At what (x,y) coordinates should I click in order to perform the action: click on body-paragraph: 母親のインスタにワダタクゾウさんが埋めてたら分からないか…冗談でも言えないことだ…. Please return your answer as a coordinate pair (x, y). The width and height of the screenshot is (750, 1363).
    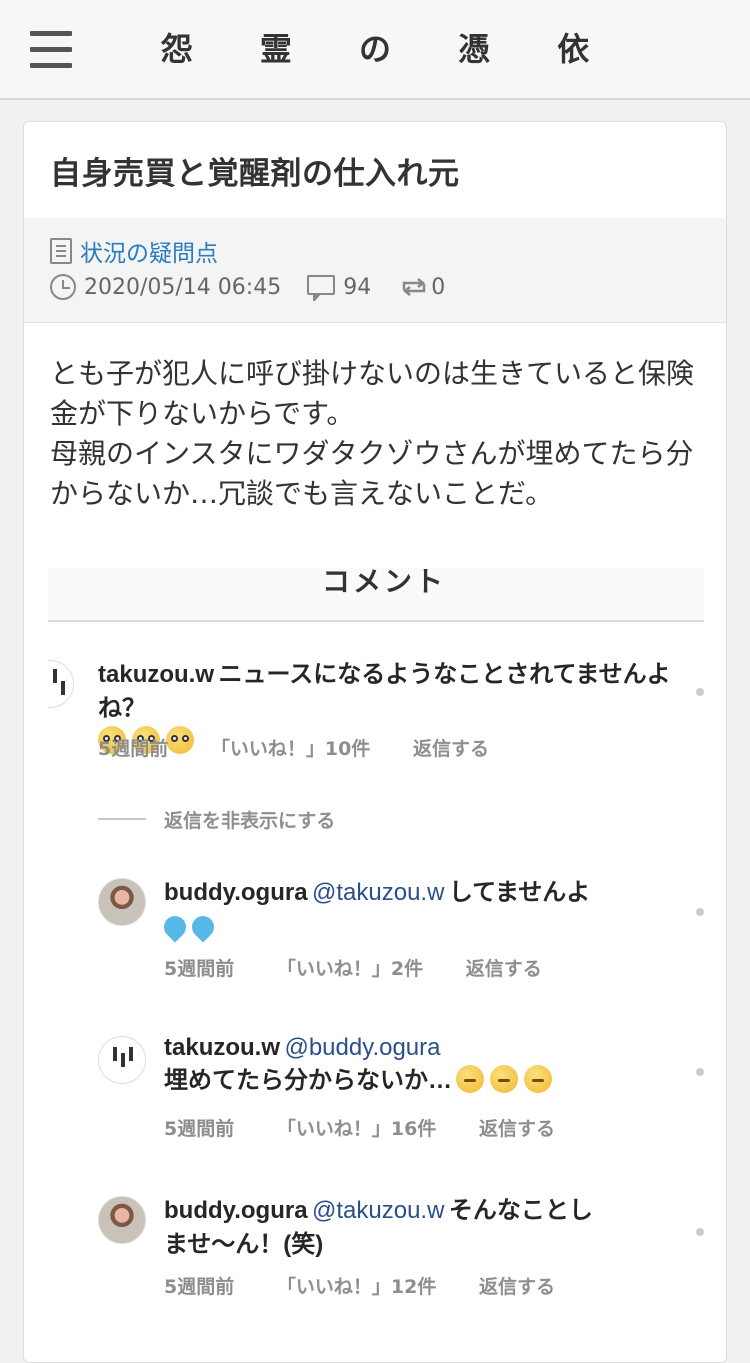
    Looking at the image, I should click on (372, 473).